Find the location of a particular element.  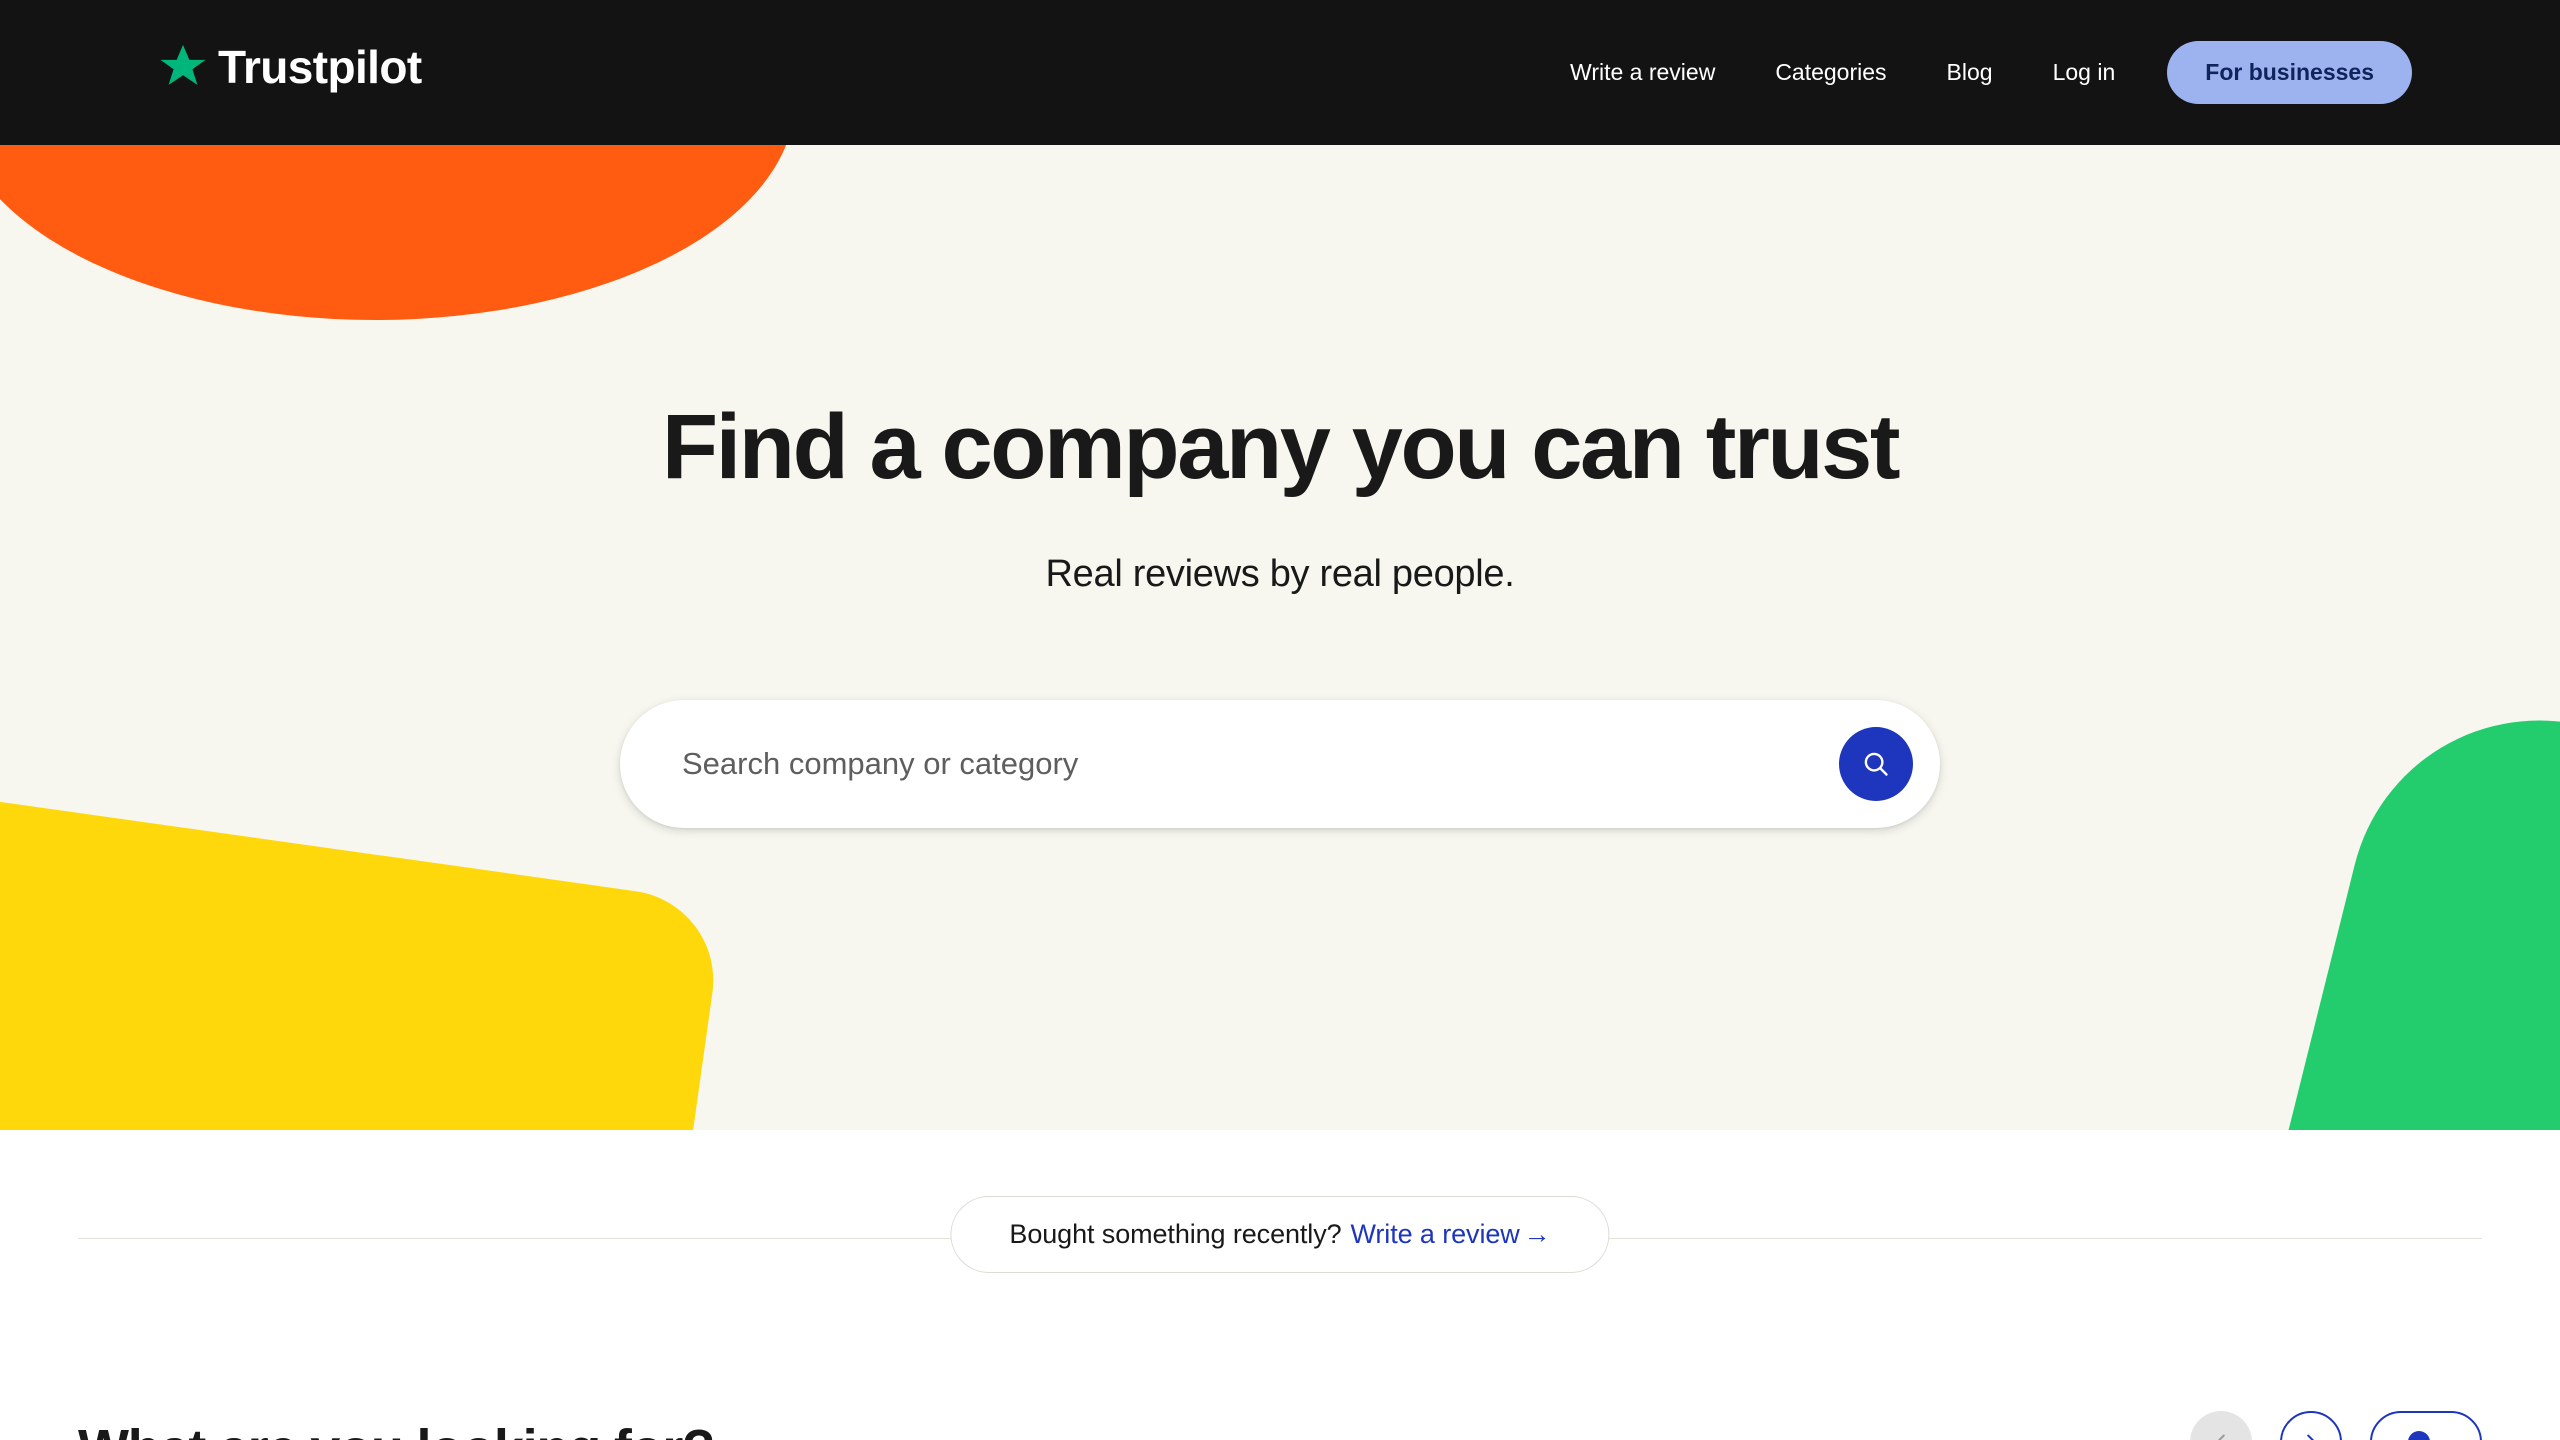

page-title: Find a company you can trust is located at coordinates (1281, 447).